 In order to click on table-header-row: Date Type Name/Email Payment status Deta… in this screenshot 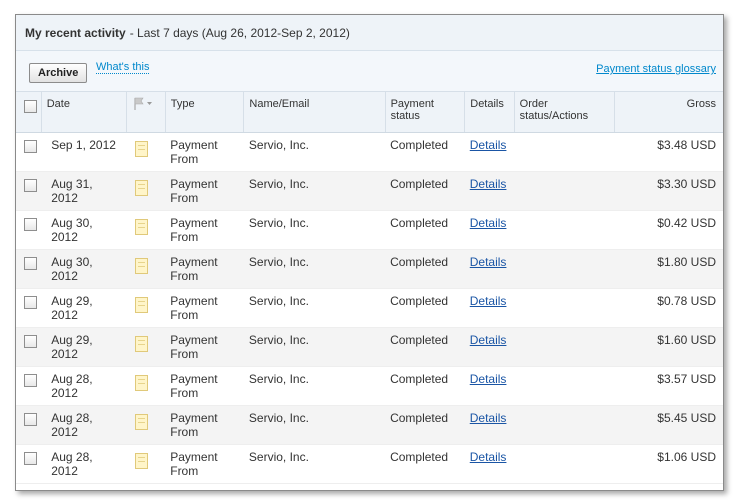, I will do `click(369, 112)`.